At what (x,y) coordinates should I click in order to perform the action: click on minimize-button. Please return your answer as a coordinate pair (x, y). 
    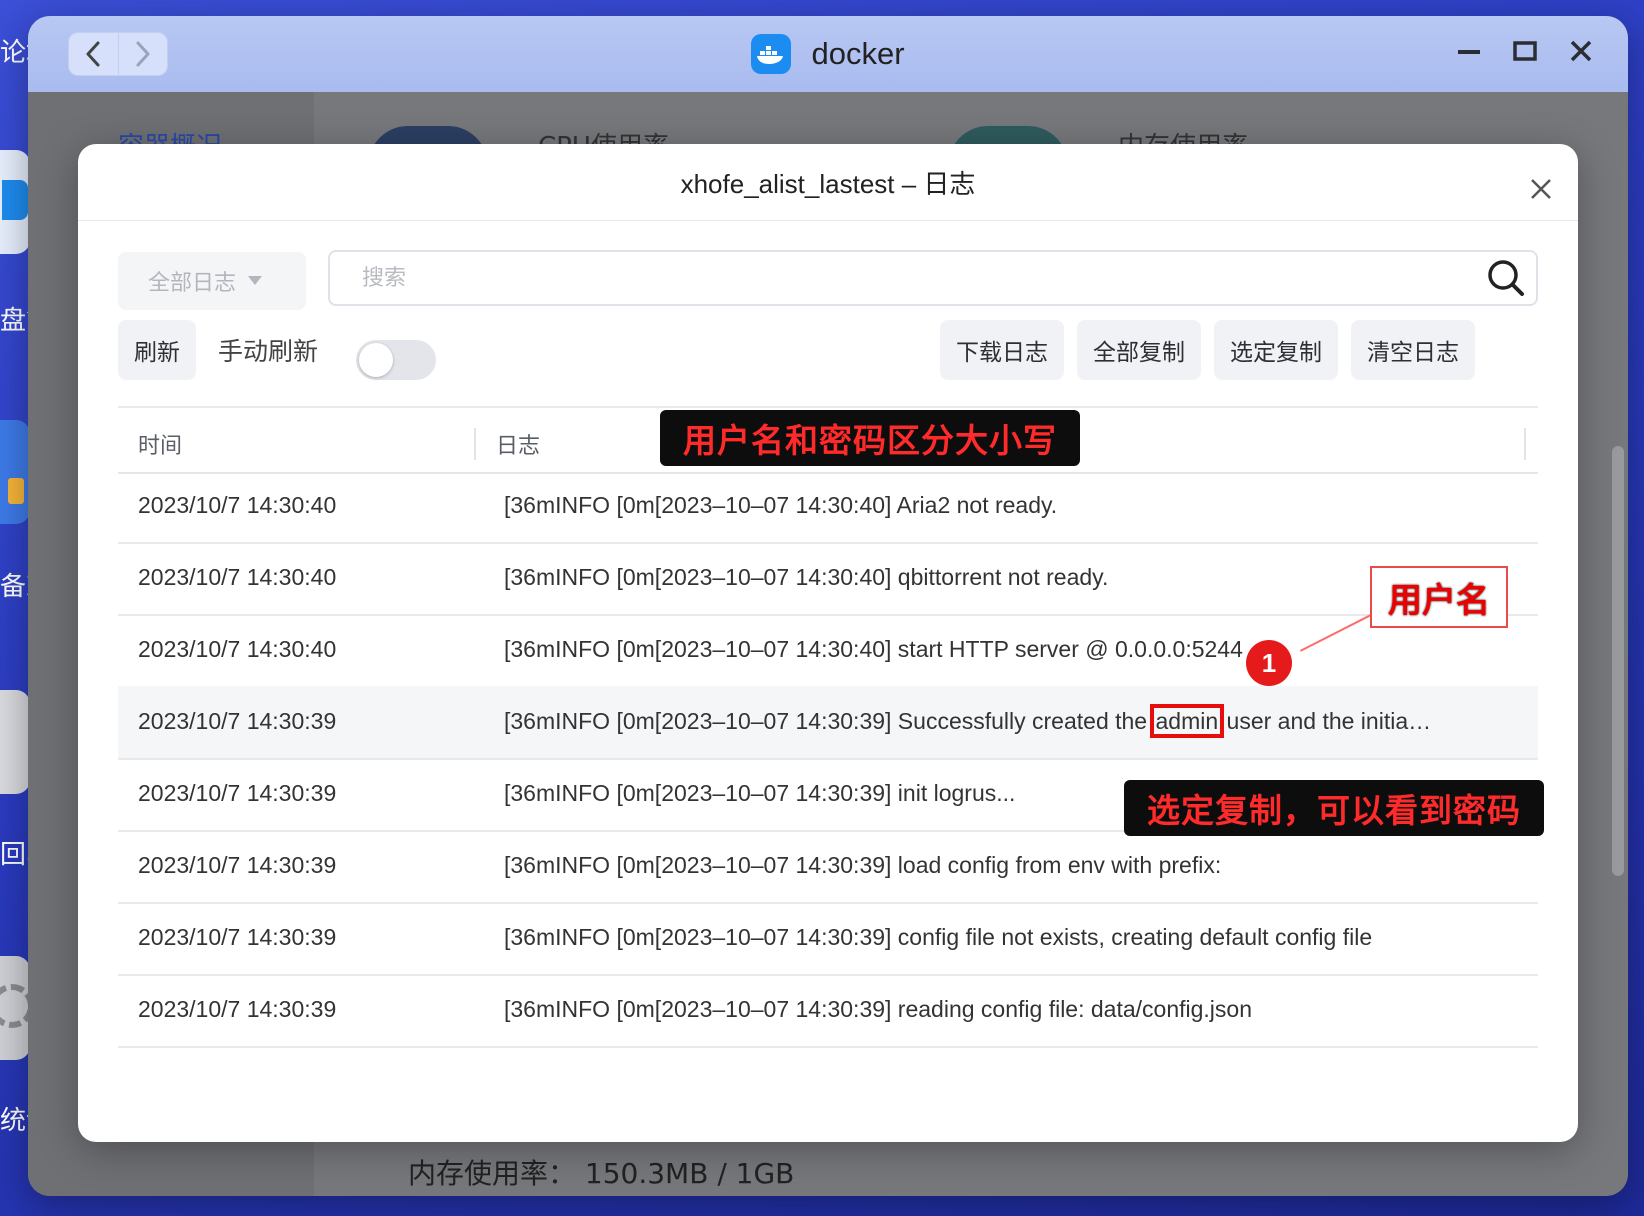
    Looking at the image, I should click on (1469, 51).